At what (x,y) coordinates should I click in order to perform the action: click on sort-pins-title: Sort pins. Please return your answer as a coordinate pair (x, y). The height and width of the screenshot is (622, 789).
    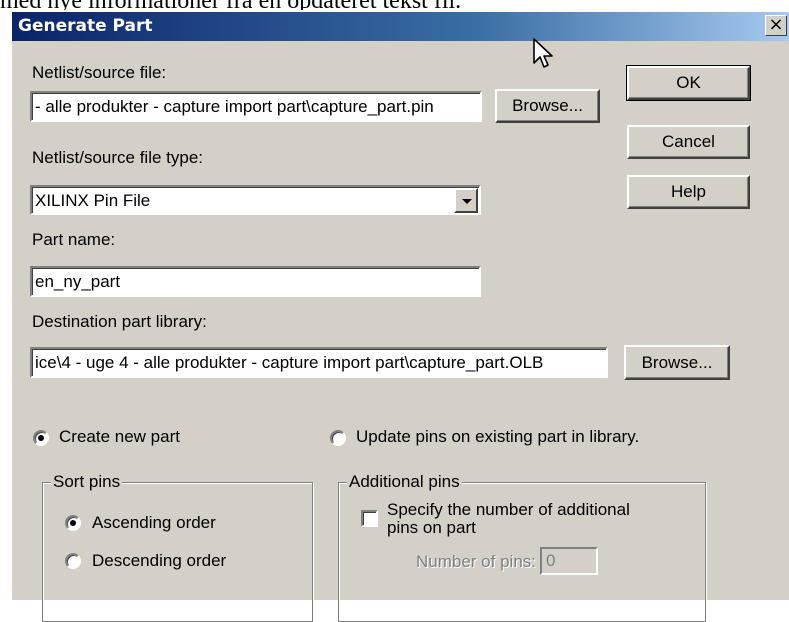
    Looking at the image, I should click on (87, 482).